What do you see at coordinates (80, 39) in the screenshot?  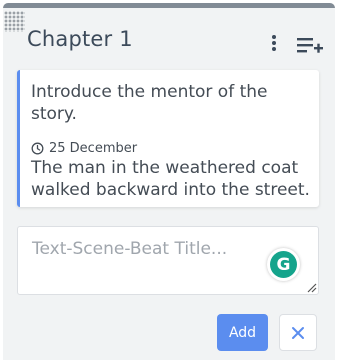 I see `chapter-title: Chapter 1` at bounding box center [80, 39].